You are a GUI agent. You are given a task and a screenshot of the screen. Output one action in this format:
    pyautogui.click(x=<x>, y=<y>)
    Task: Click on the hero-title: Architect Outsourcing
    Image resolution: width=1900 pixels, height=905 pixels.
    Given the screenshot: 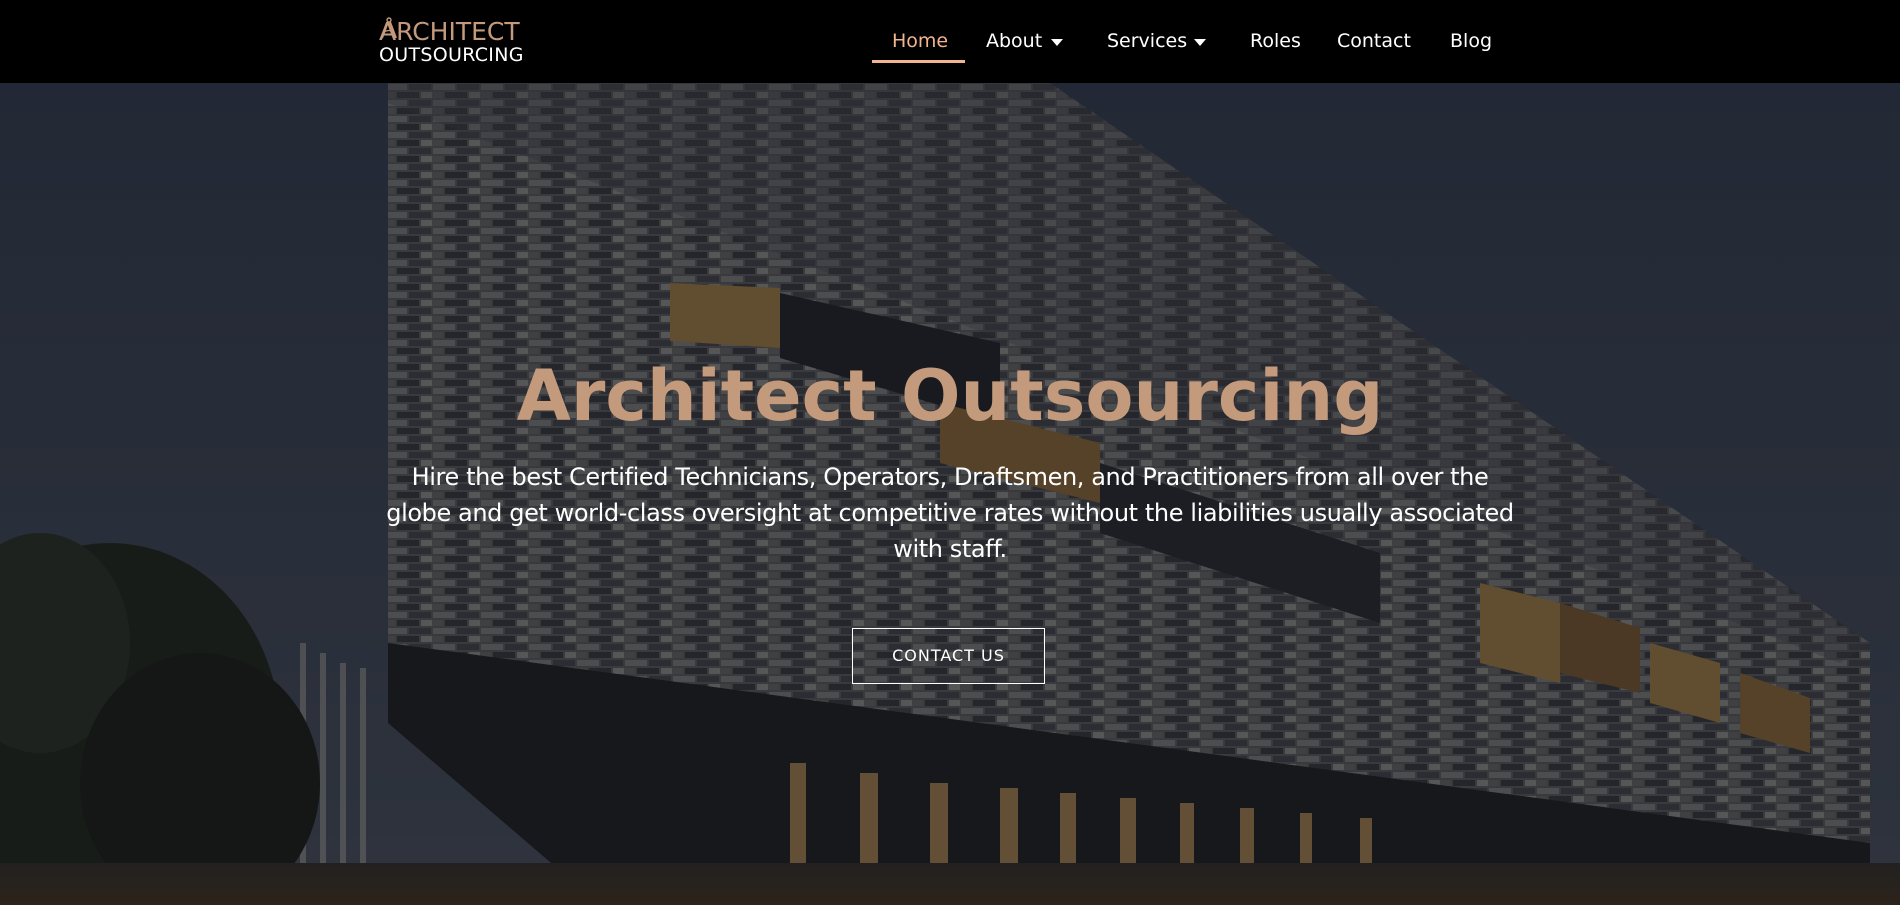 What is the action you would take?
    pyautogui.click(x=950, y=396)
    